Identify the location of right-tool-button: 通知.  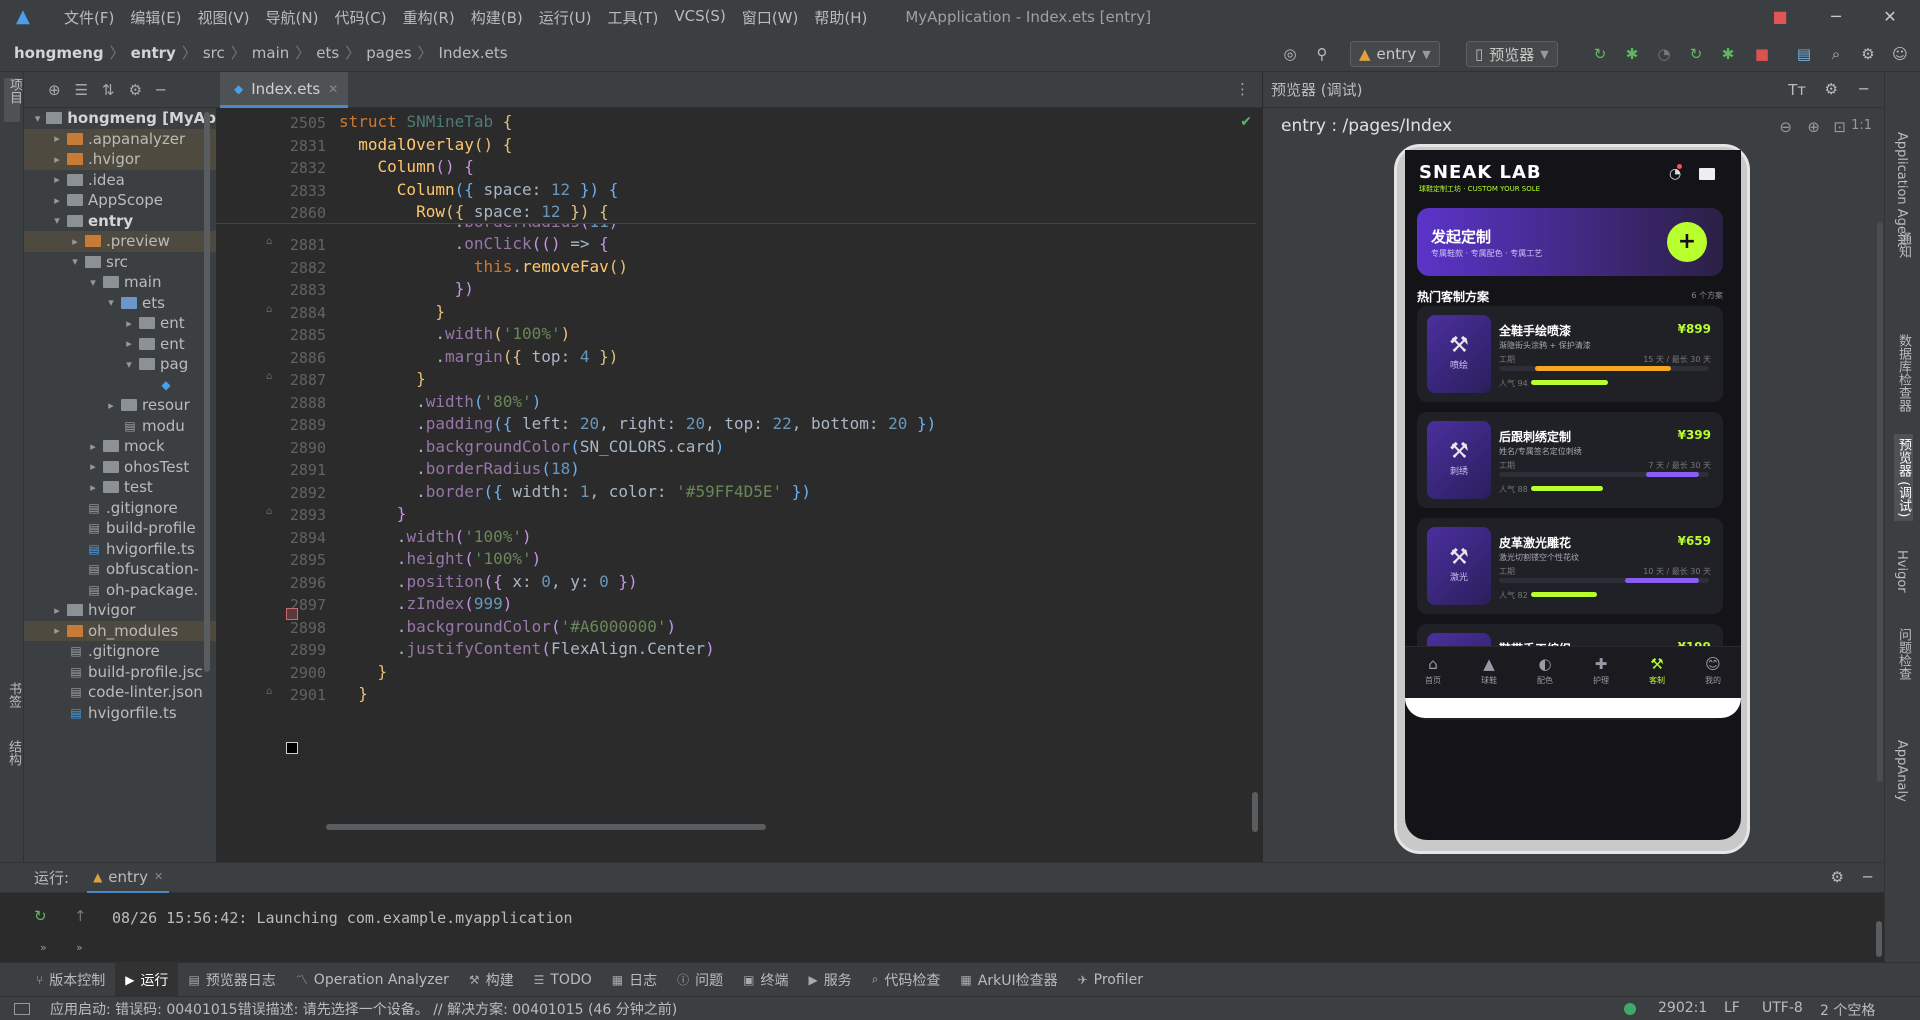
(1903, 245).